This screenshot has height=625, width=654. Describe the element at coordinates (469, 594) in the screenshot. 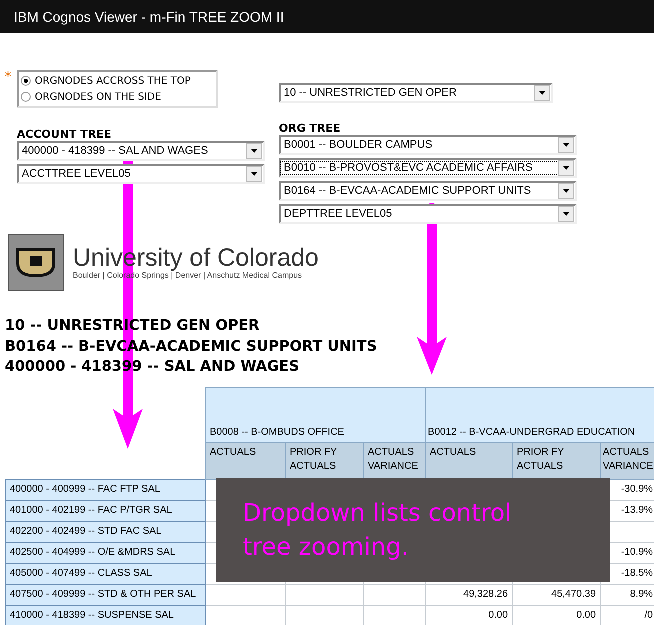

I see `table-cell: 49,328.26` at that location.